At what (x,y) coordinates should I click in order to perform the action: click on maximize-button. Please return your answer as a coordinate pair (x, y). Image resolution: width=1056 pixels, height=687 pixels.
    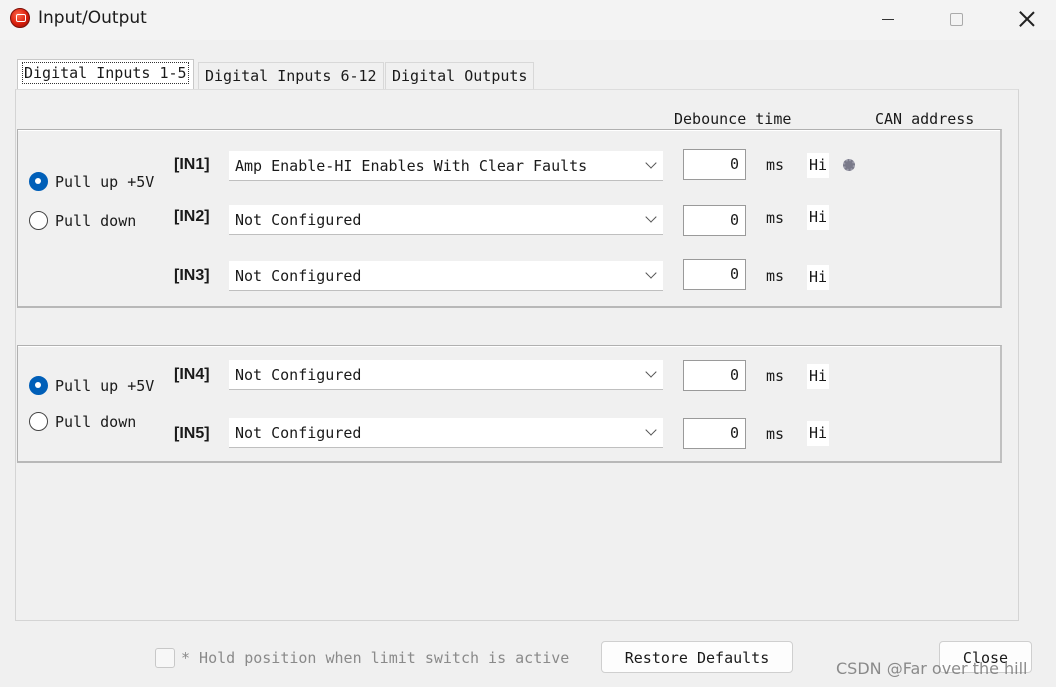
    Looking at the image, I should click on (956, 19).